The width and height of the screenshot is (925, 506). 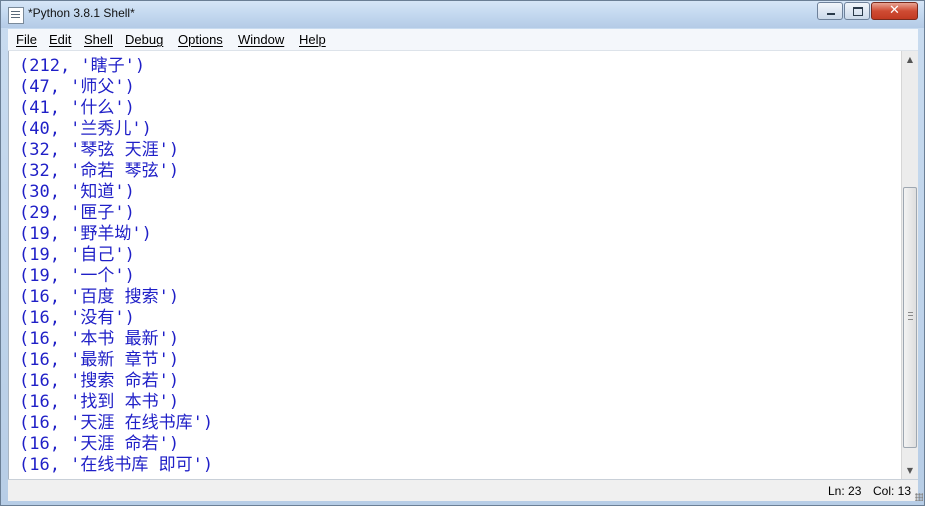 I want to click on menu-options: Options, so click(x=200, y=39).